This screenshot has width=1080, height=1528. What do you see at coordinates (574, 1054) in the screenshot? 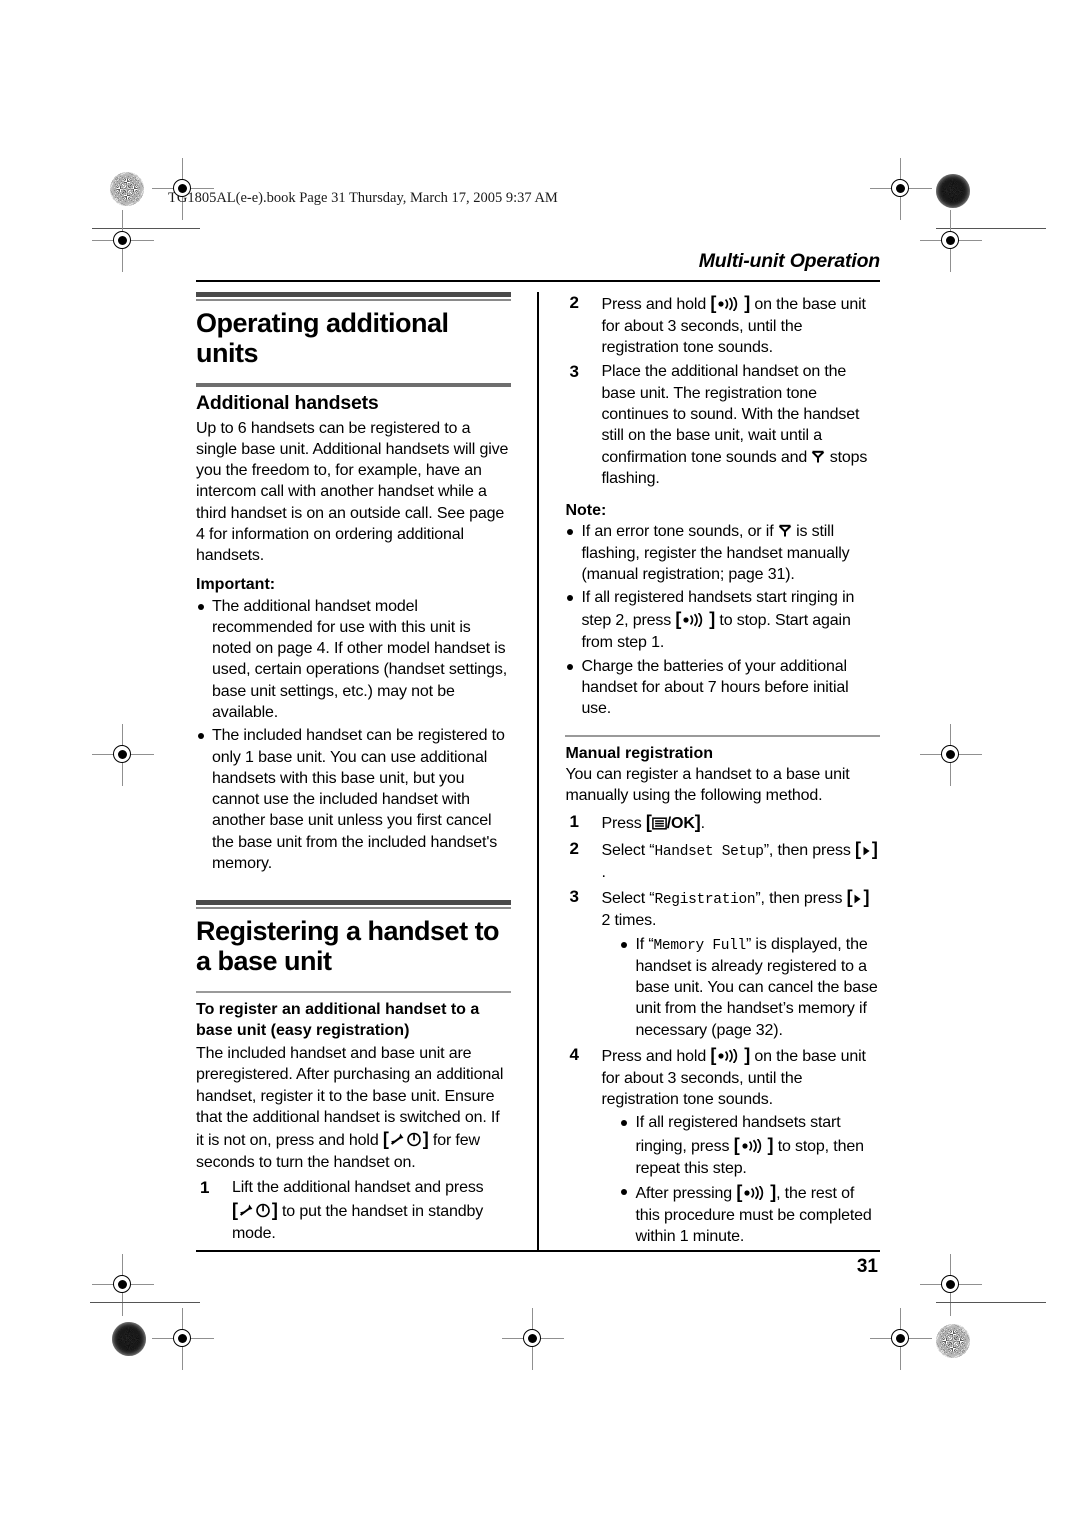
I see `step-number: 4` at bounding box center [574, 1054].